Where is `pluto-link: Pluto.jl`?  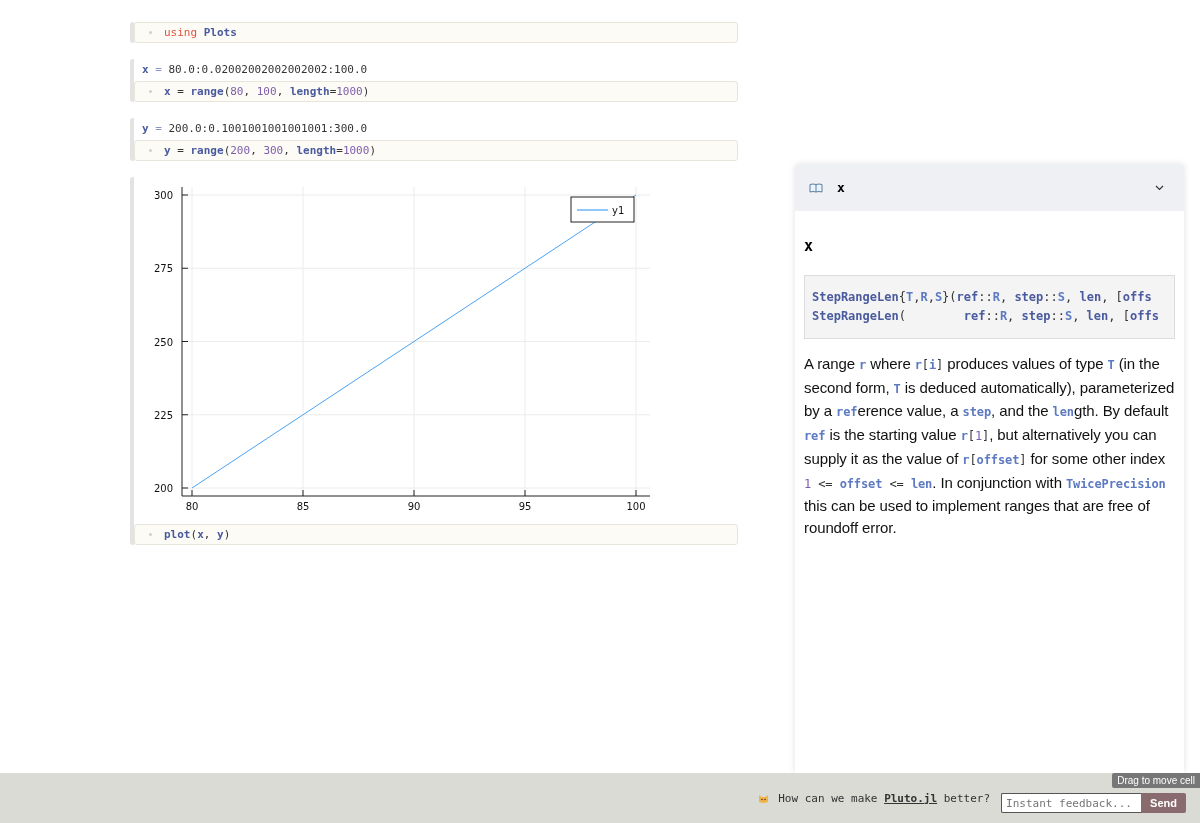 pluto-link: Pluto.jl is located at coordinates (911, 798).